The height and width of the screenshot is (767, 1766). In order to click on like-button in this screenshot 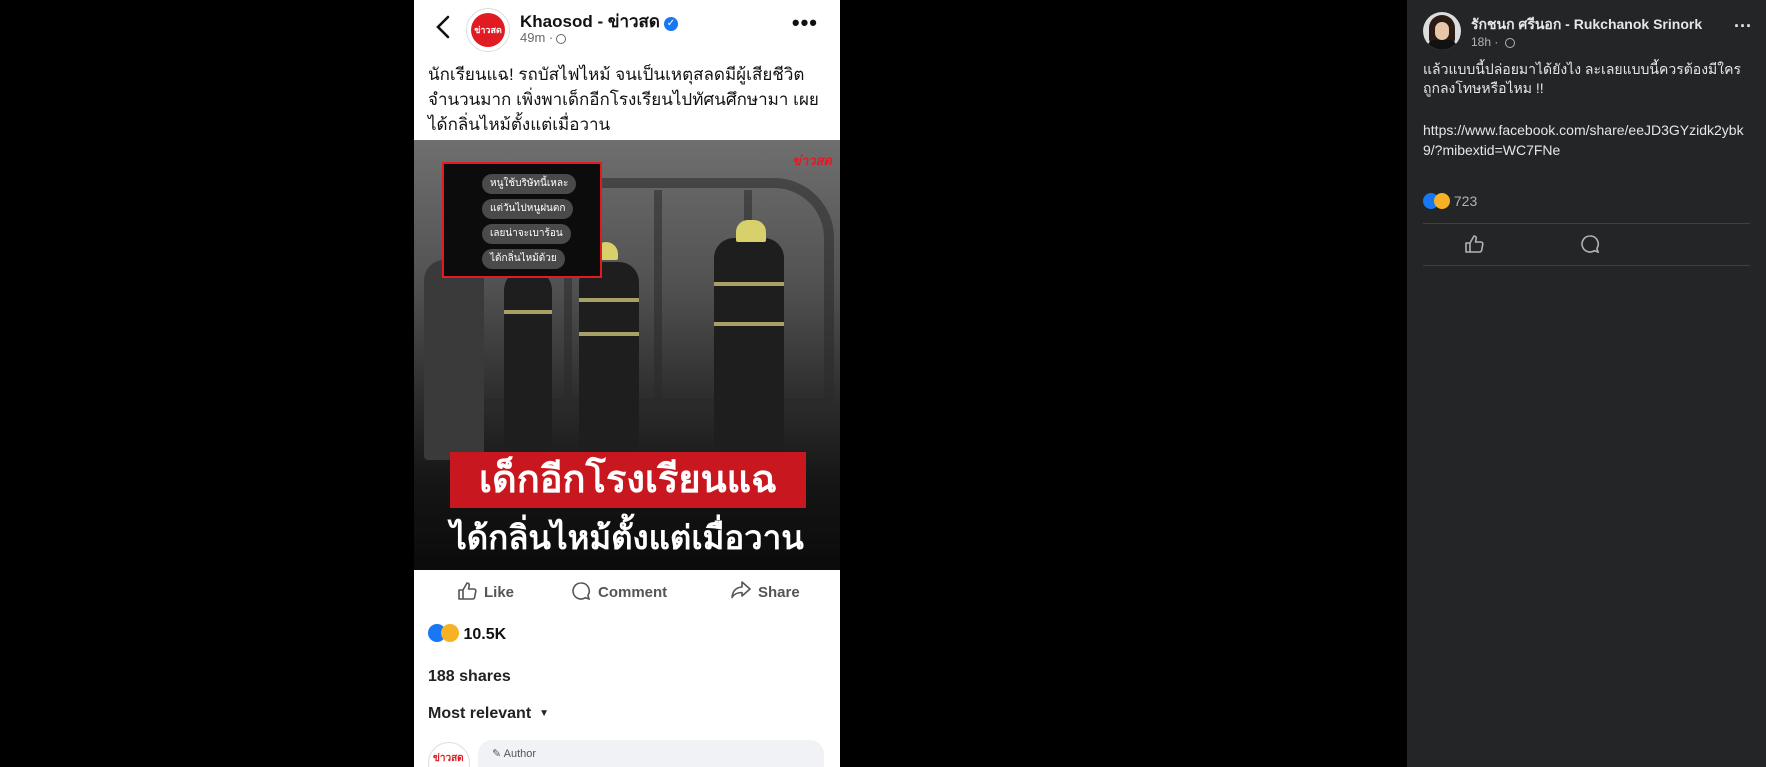, I will do `click(1474, 246)`.